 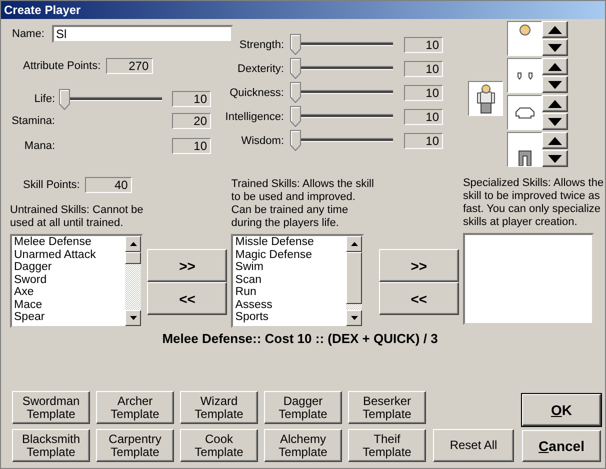 What do you see at coordinates (261, 44) in the screenshot?
I see `field-label: Strength:` at bounding box center [261, 44].